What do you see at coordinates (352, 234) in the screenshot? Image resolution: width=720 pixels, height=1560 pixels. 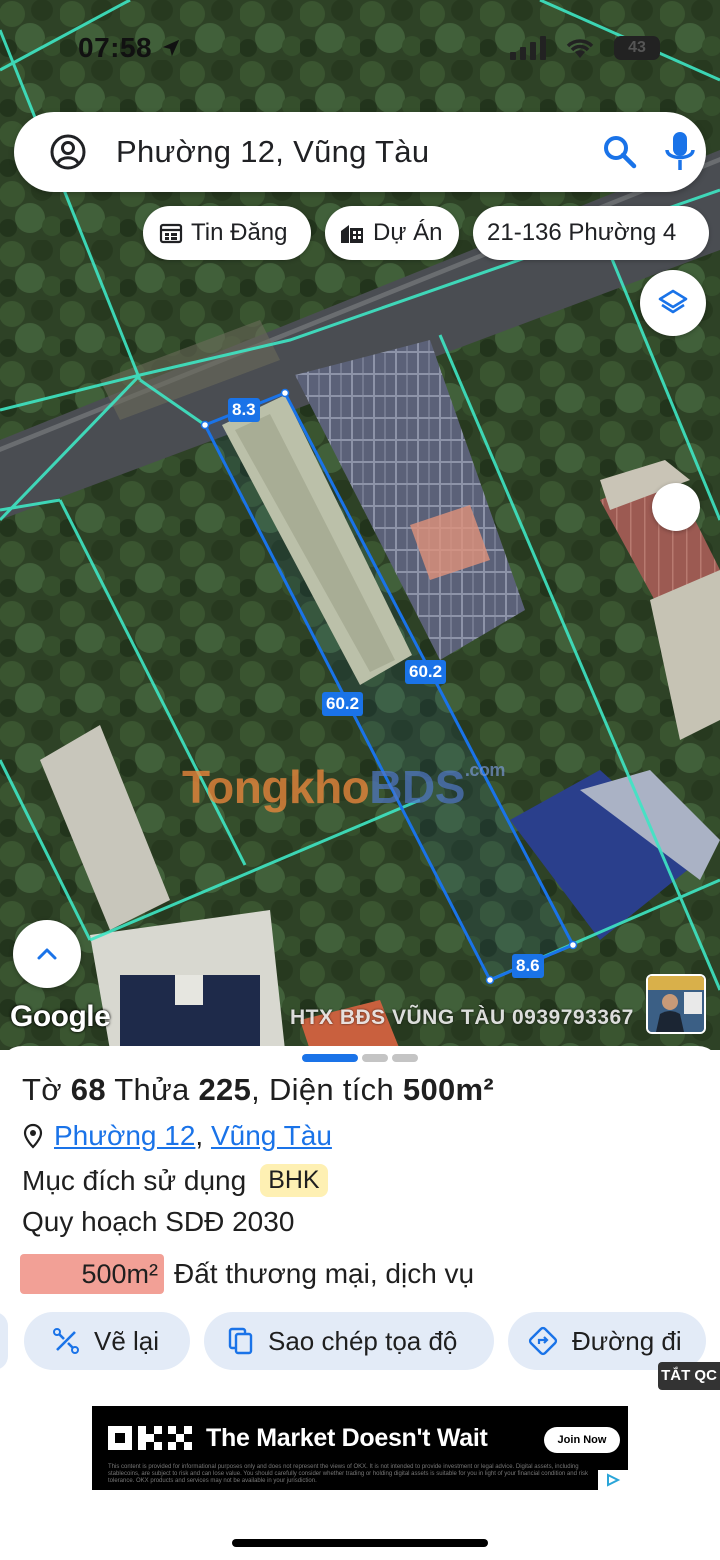 I see `building-icon` at bounding box center [352, 234].